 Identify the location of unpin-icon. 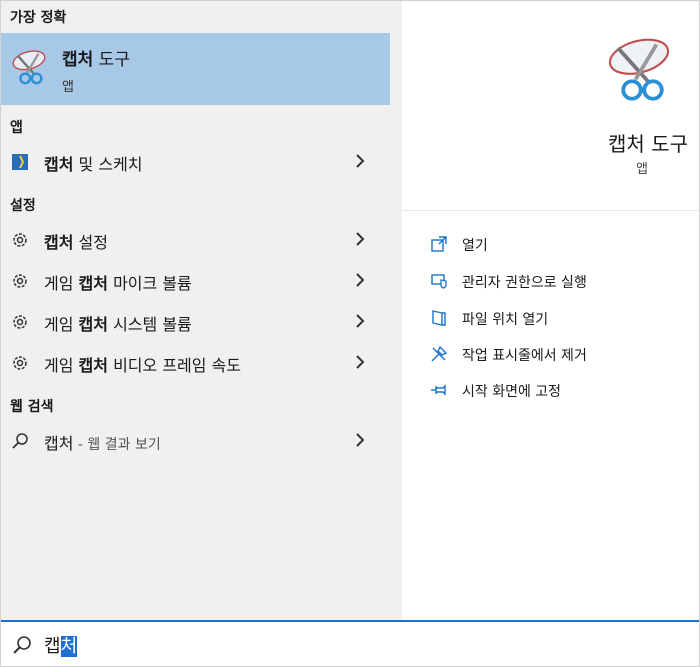
(439, 353).